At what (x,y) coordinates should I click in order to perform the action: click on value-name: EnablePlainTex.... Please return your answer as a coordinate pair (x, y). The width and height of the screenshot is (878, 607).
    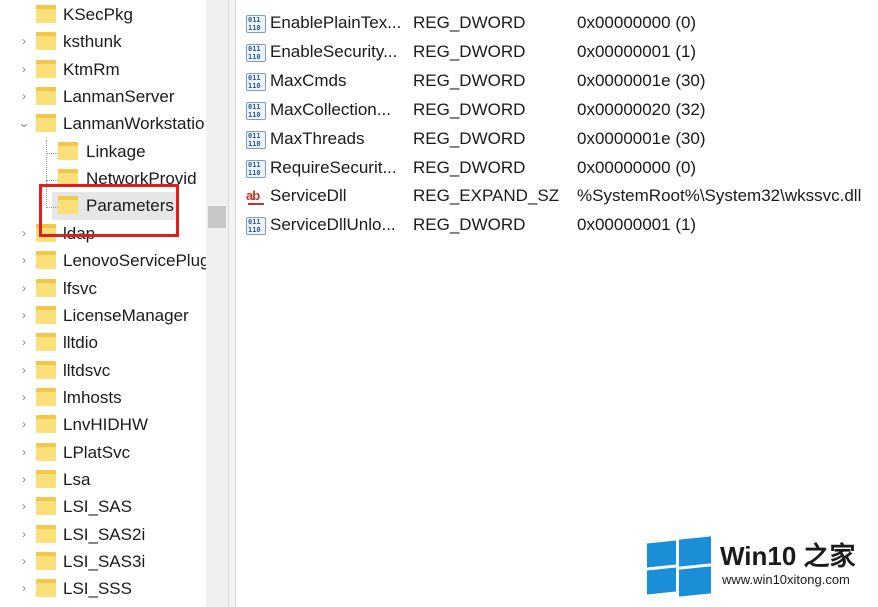
    Looking at the image, I should click on (336, 22).